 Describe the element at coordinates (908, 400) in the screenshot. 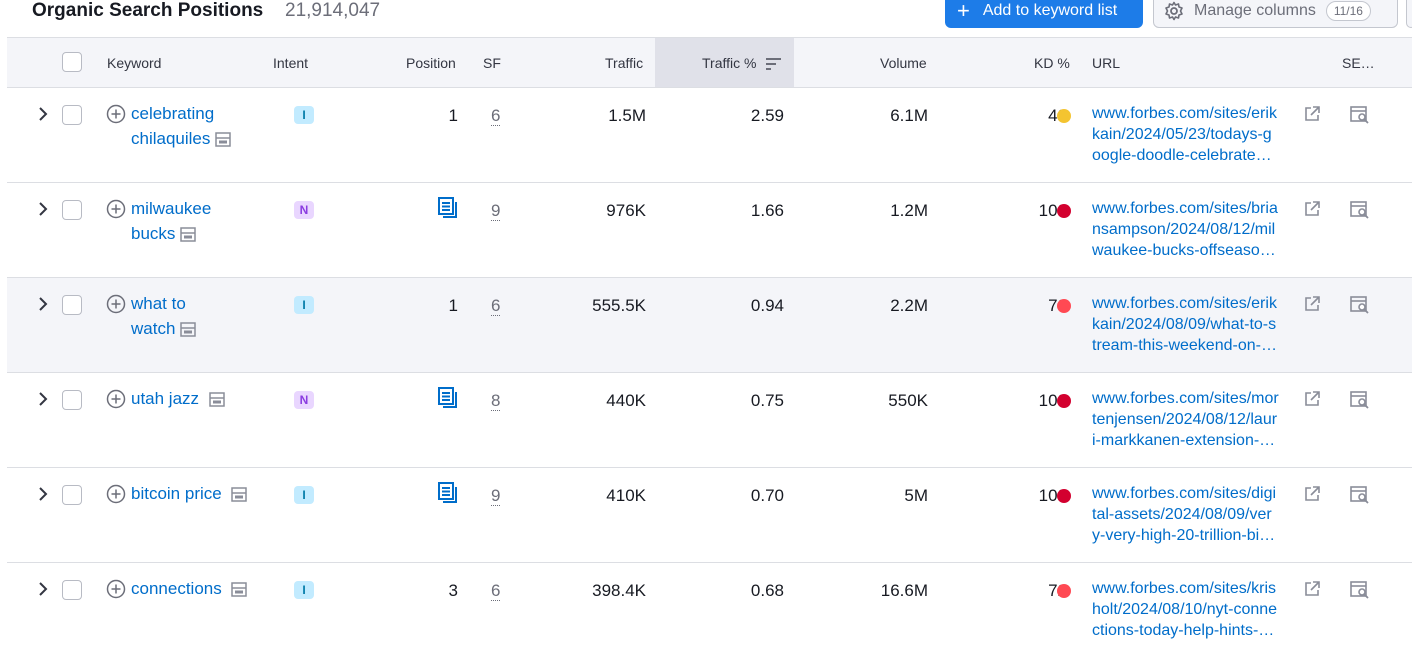

I see `volume-value: 550K` at that location.